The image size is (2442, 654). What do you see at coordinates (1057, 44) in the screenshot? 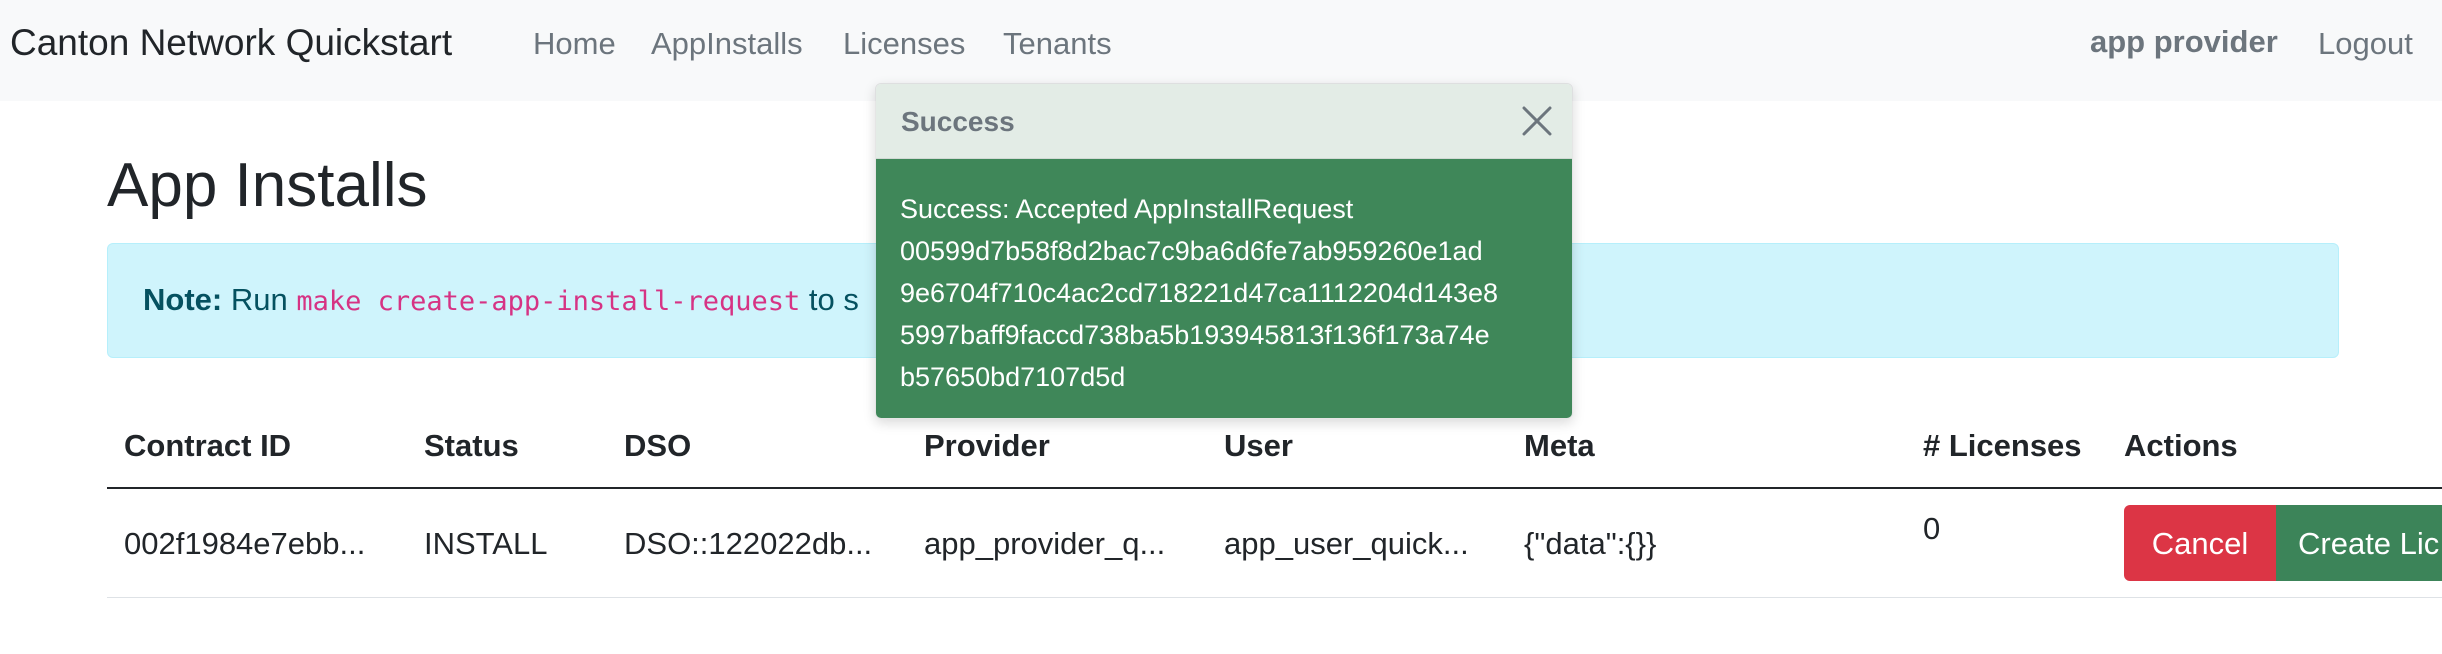
I see `nav-link-tenants: Tenants` at bounding box center [1057, 44].